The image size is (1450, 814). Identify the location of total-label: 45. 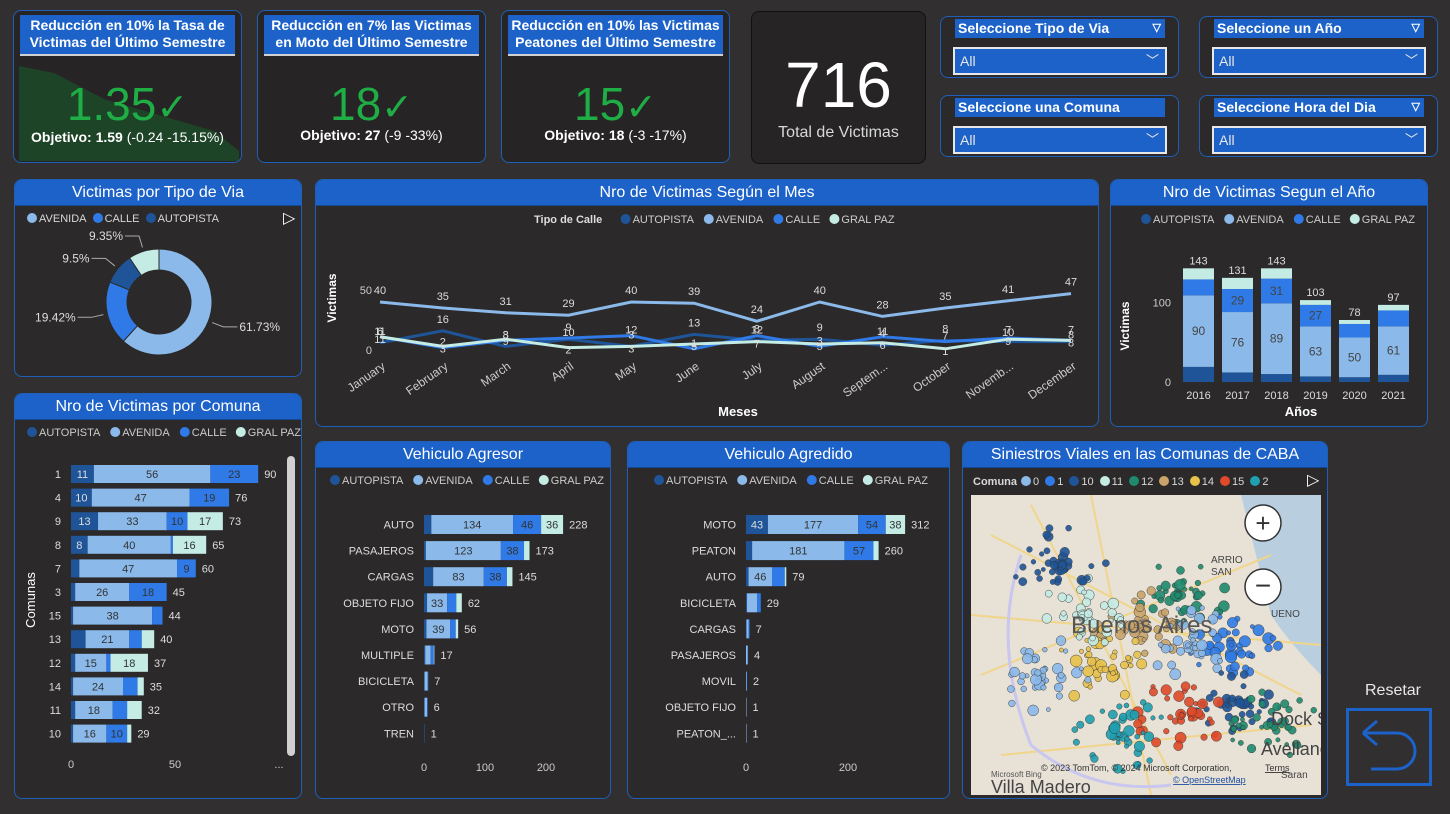
(179, 593).